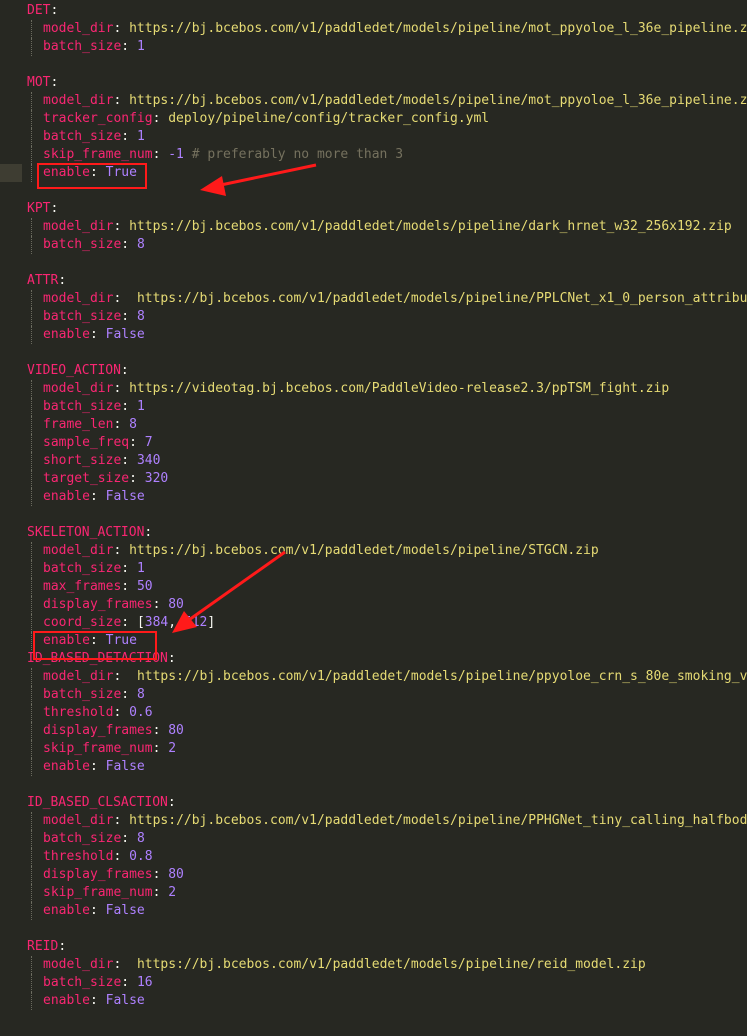  Describe the element at coordinates (373, 659) in the screenshot. I see `code-line: ID_BASED_DETACTION:` at that location.